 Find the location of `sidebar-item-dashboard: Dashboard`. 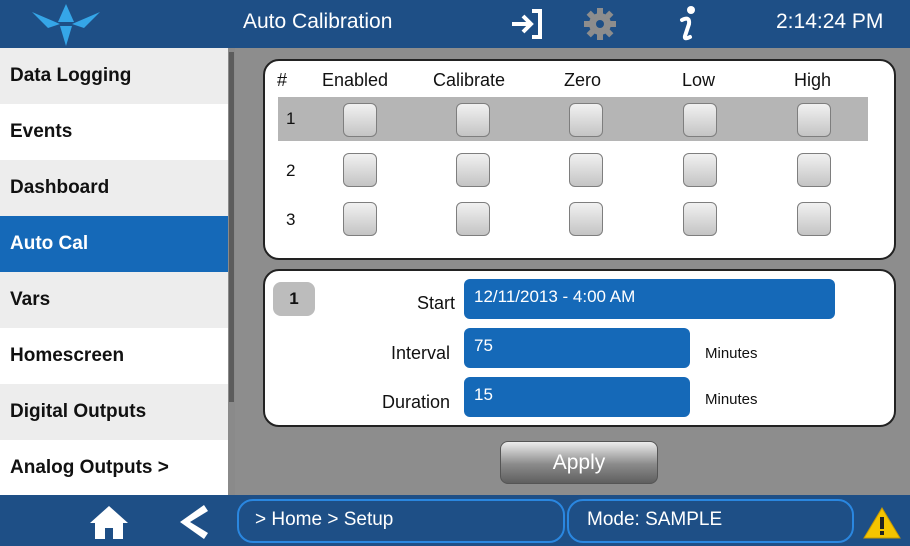

sidebar-item-dashboard: Dashboard is located at coordinates (114, 188).